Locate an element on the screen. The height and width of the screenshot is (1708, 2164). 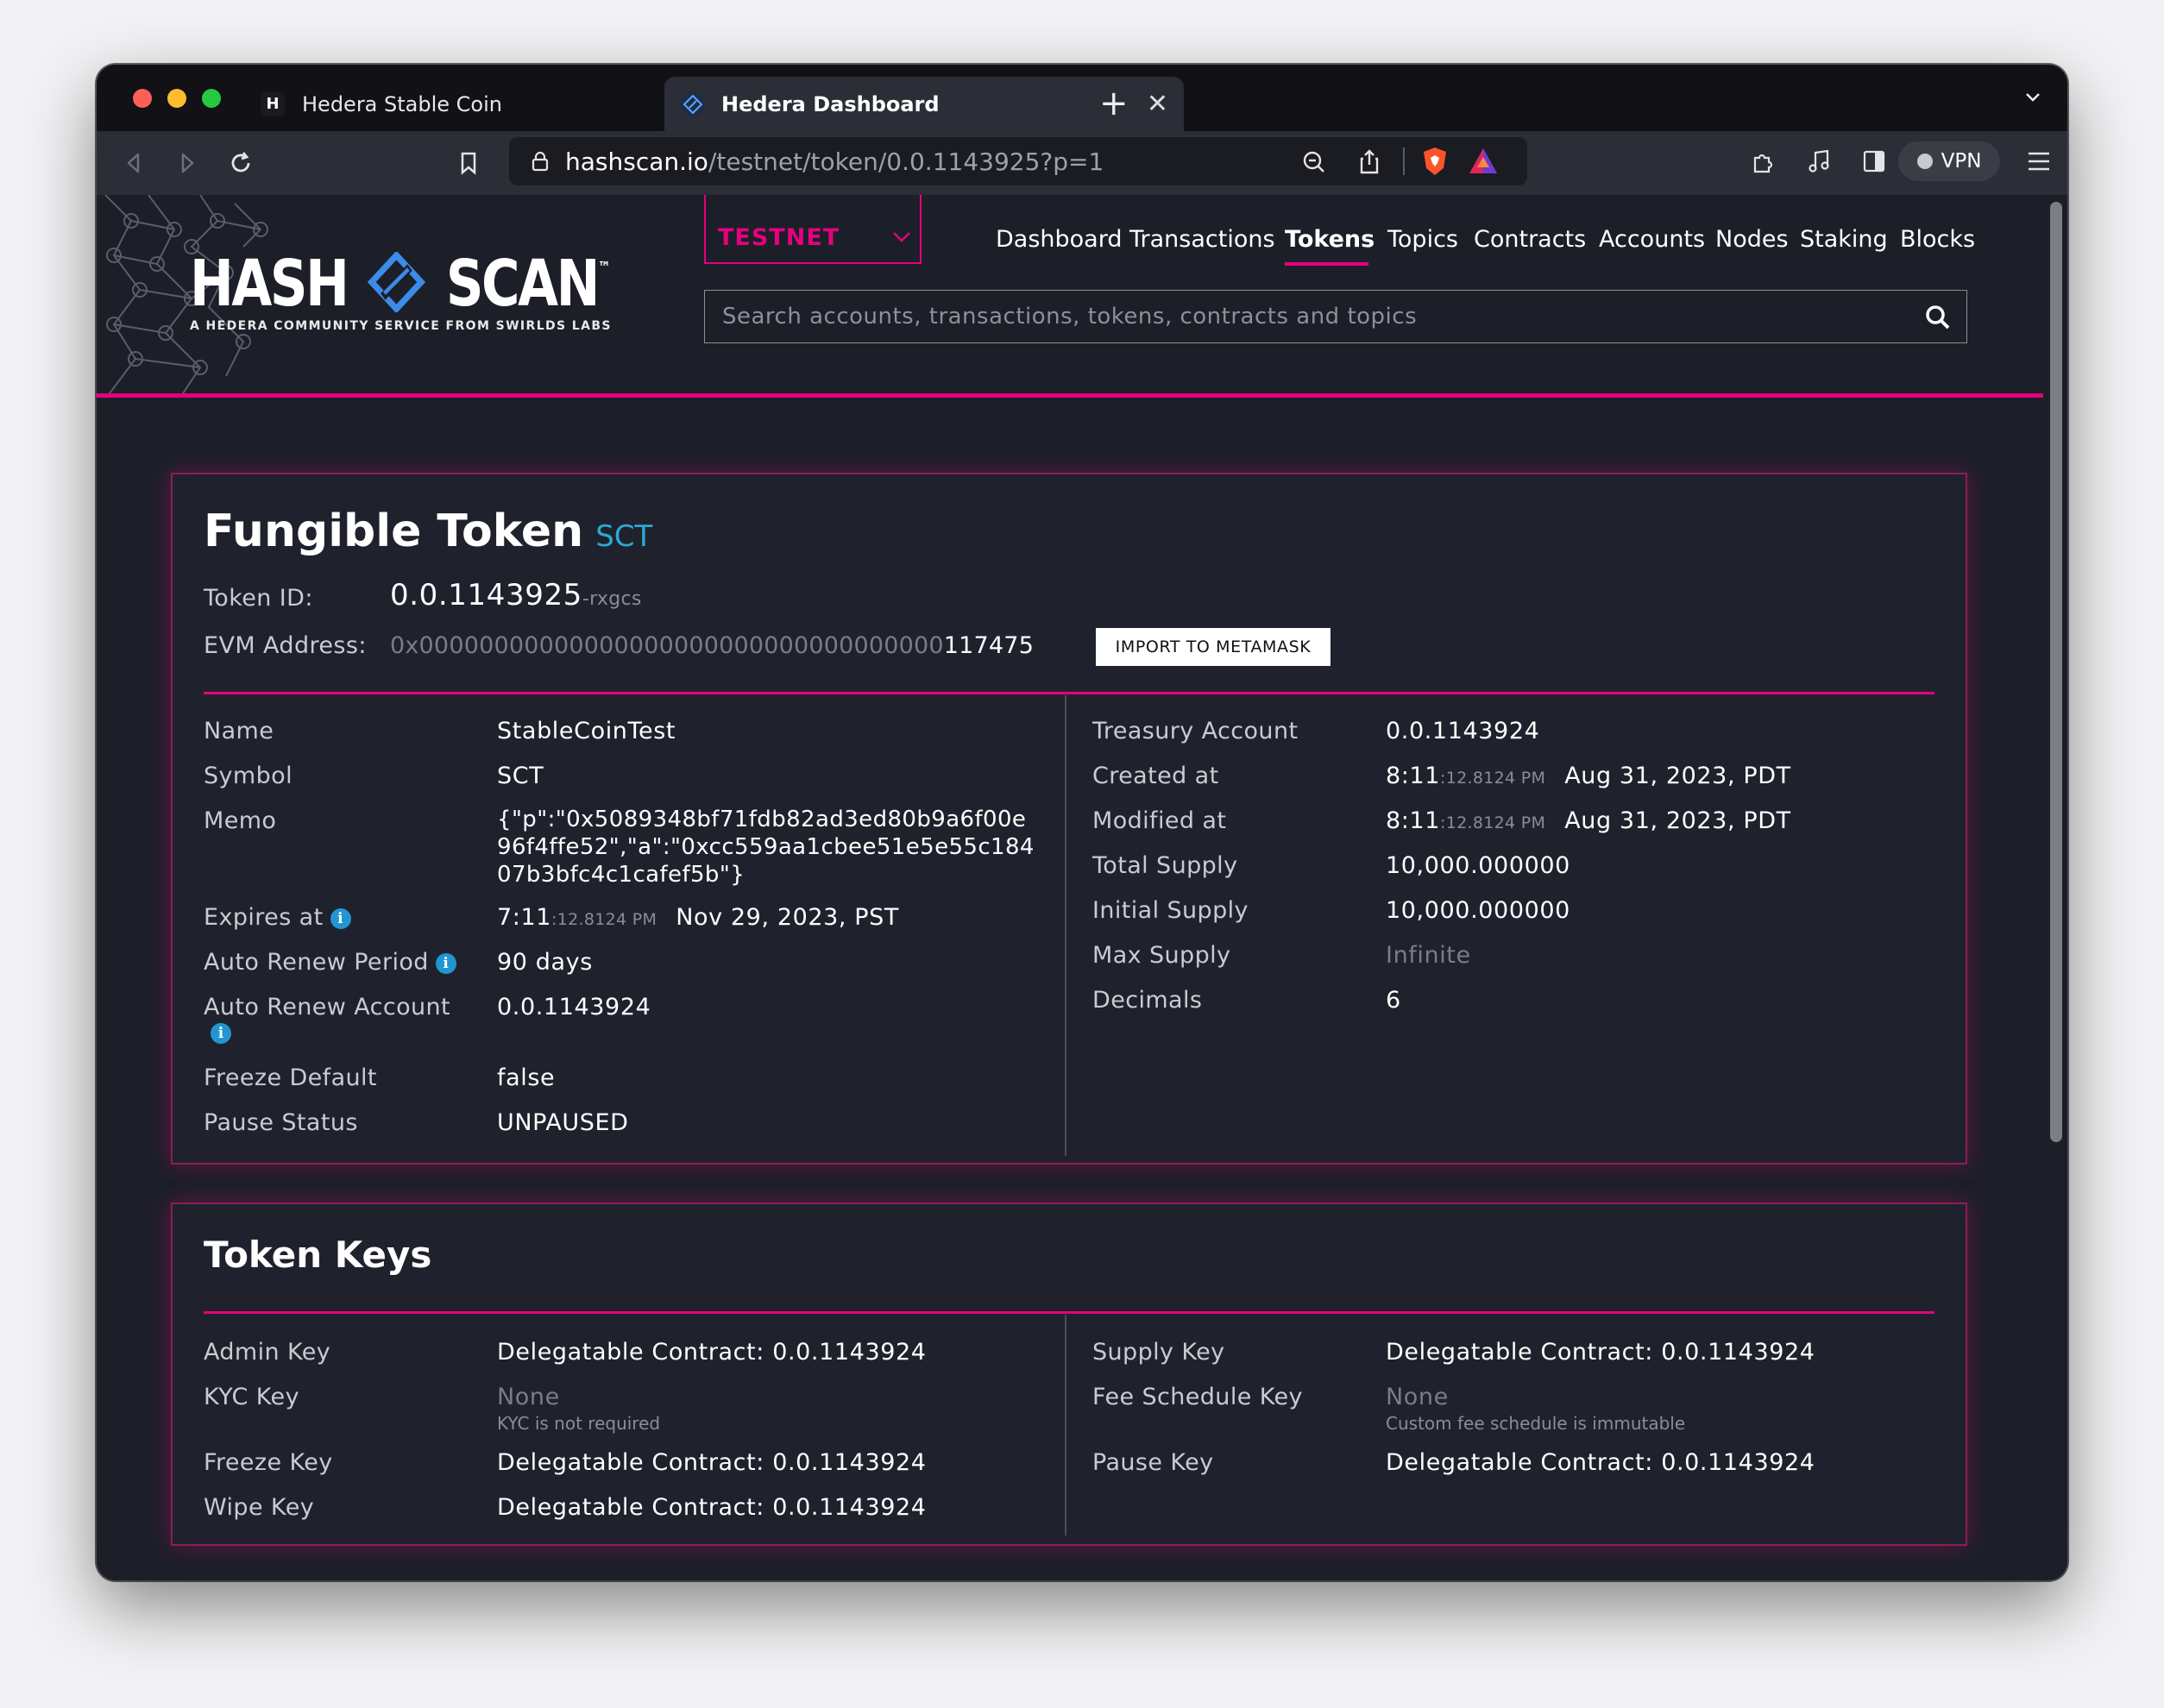
created-time: 8:11 is located at coordinates (1413, 776).